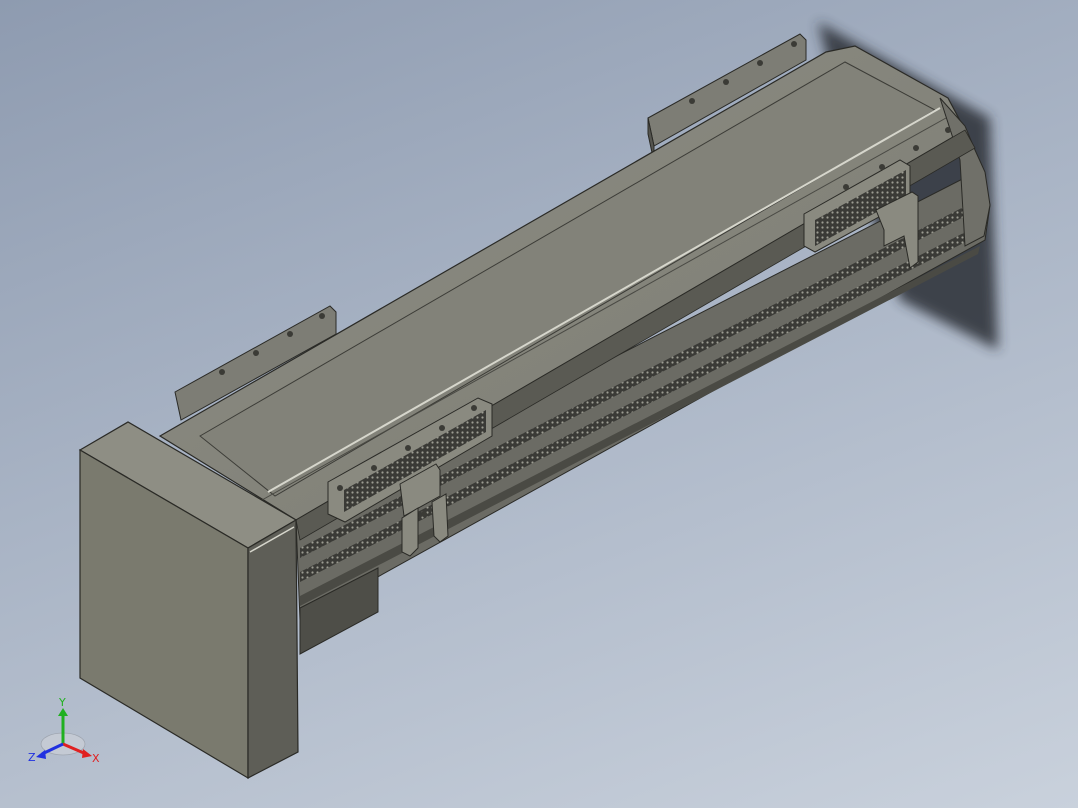 The height and width of the screenshot is (808, 1078). Describe the element at coordinates (63, 712) in the screenshot. I see `y-axis-arrowhead-icon` at that location.